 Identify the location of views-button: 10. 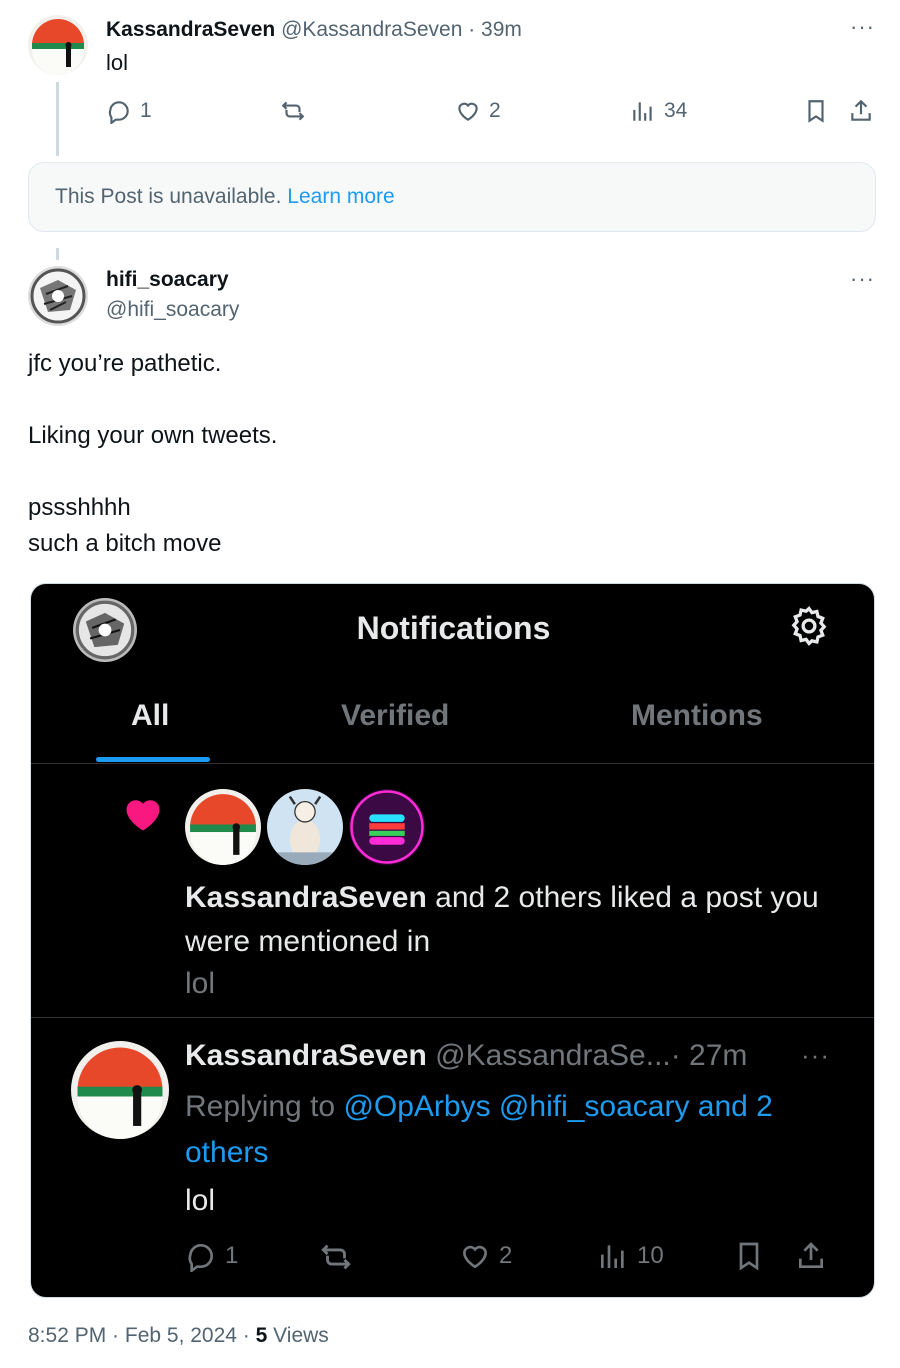
(630, 1256).